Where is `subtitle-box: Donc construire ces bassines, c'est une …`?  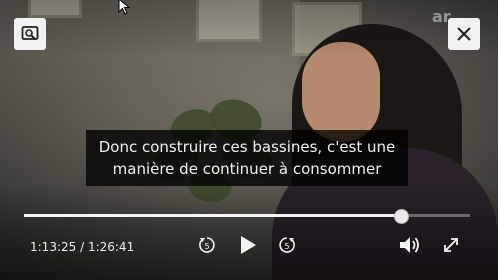
subtitle-box: Donc construire ces bassines, c'est une … is located at coordinates (247, 158).